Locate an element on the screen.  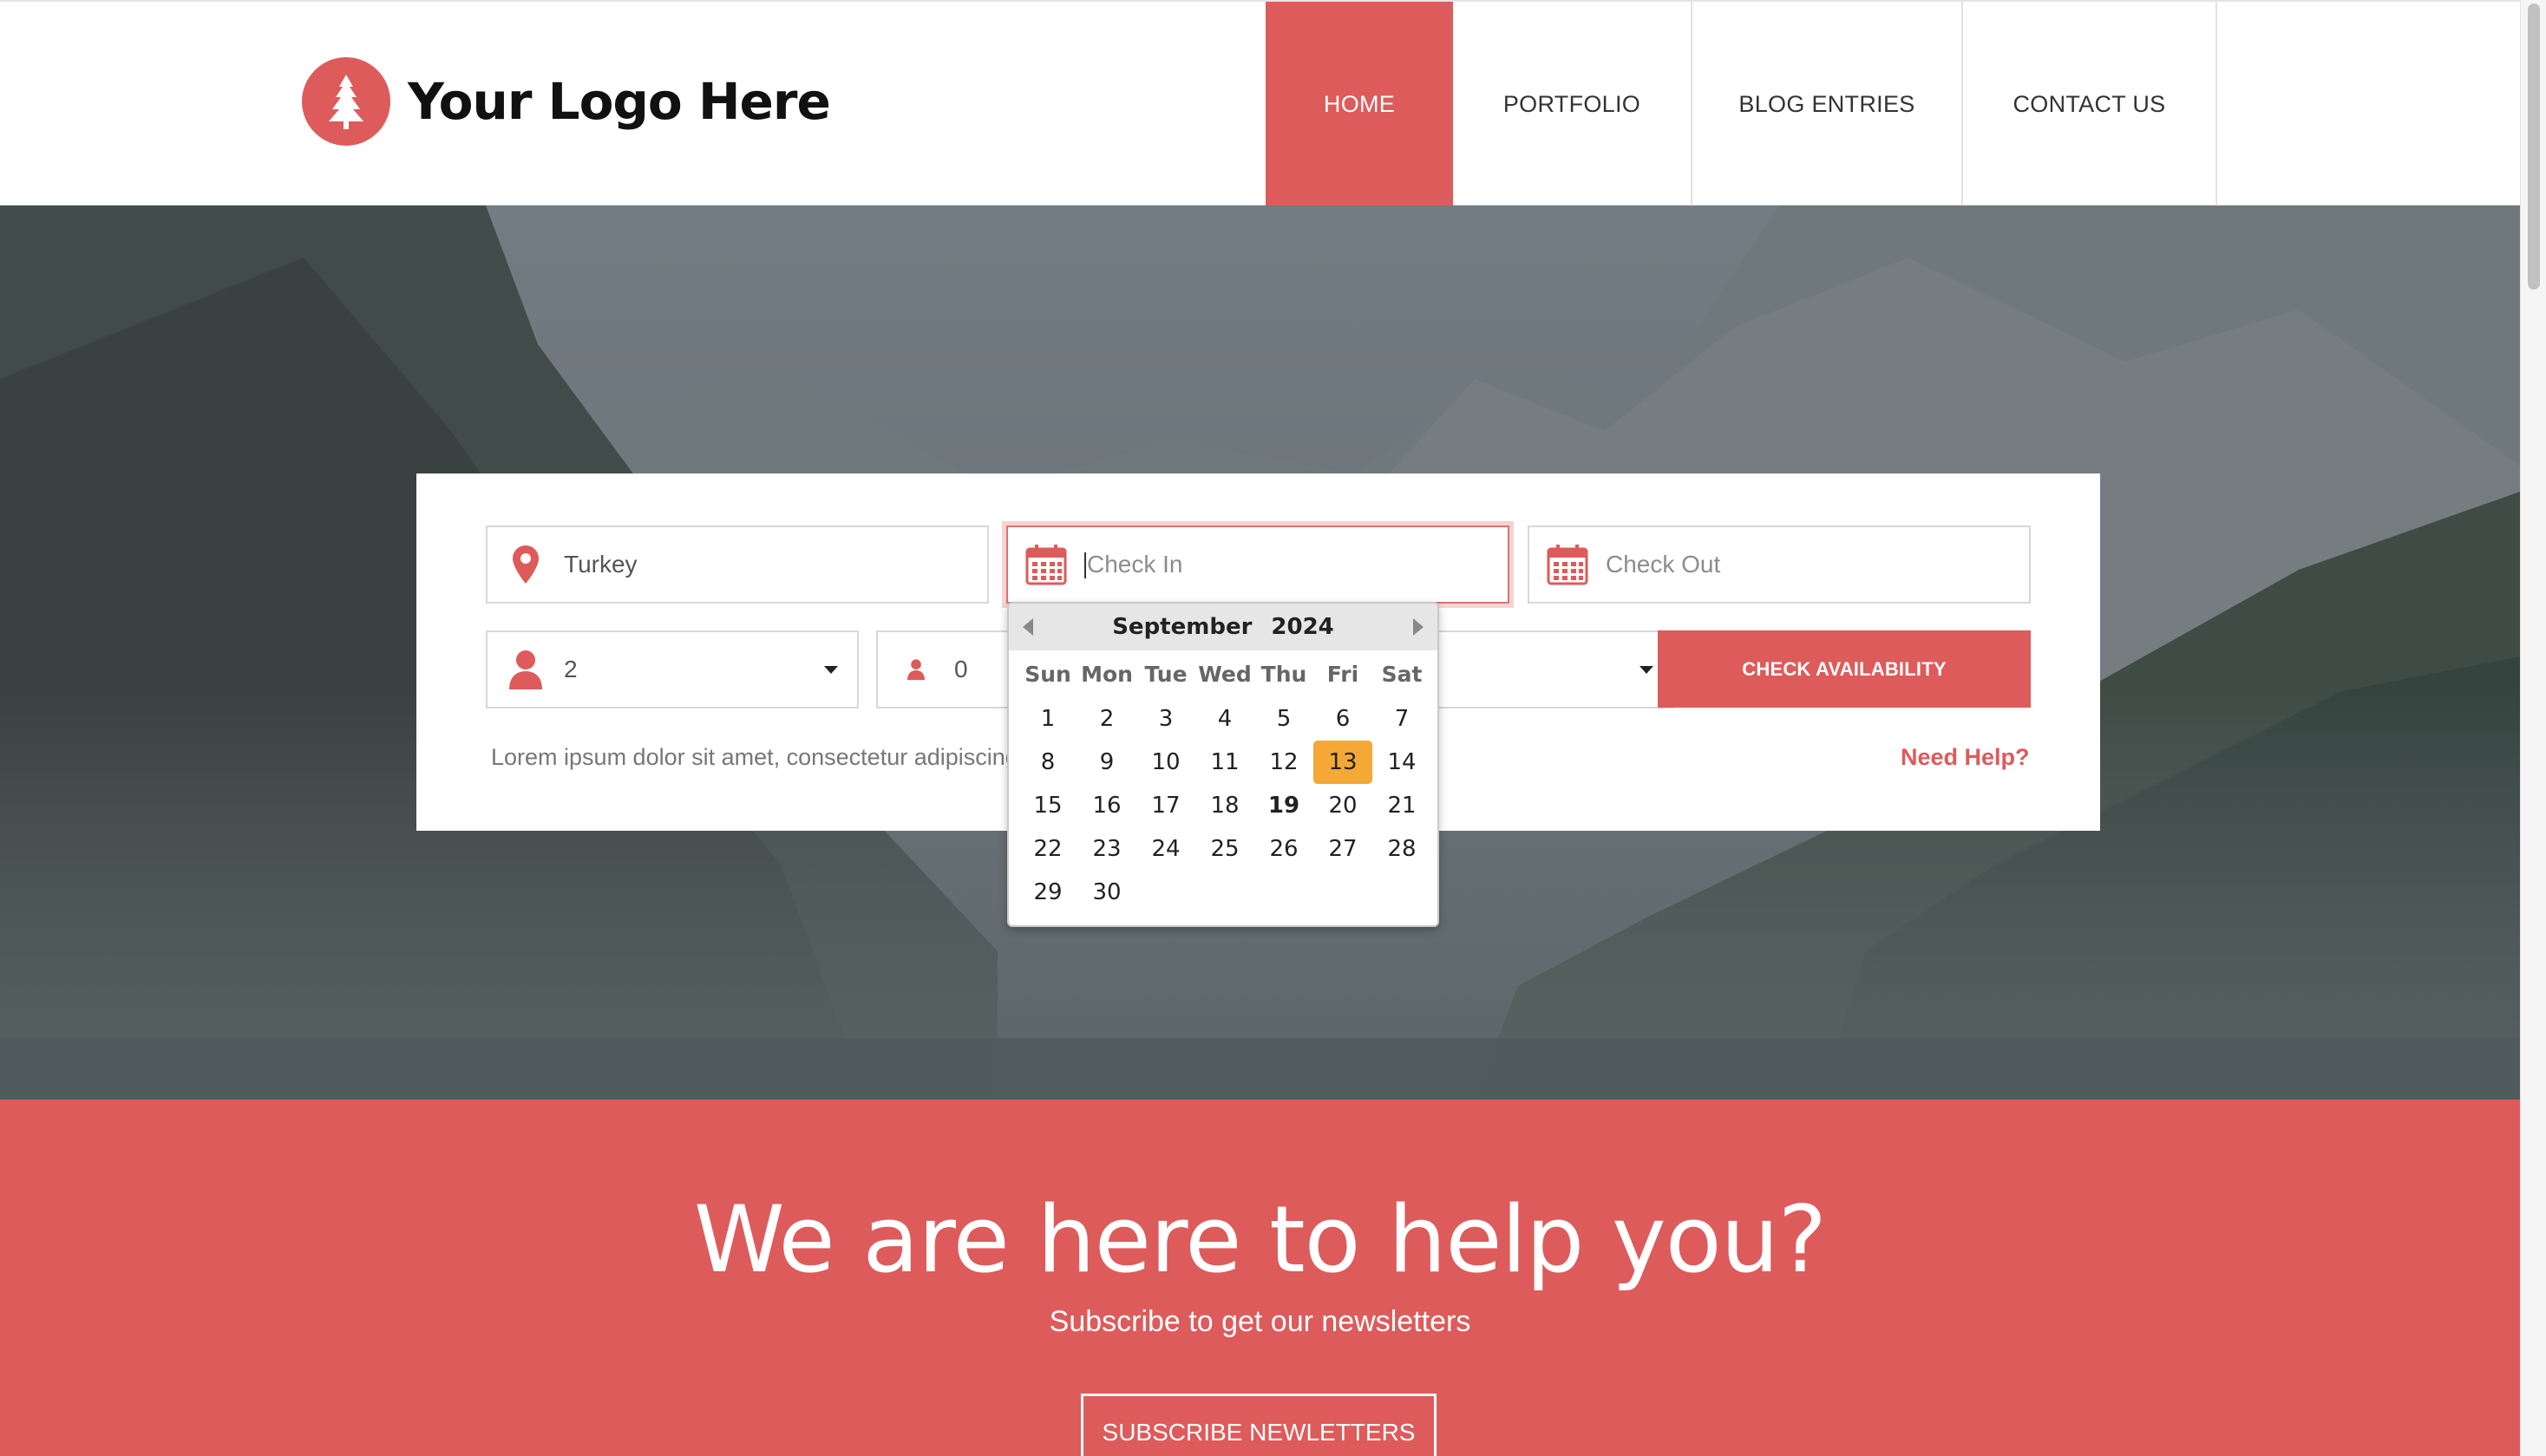
datepicker-month: September is located at coordinates (1182, 627).